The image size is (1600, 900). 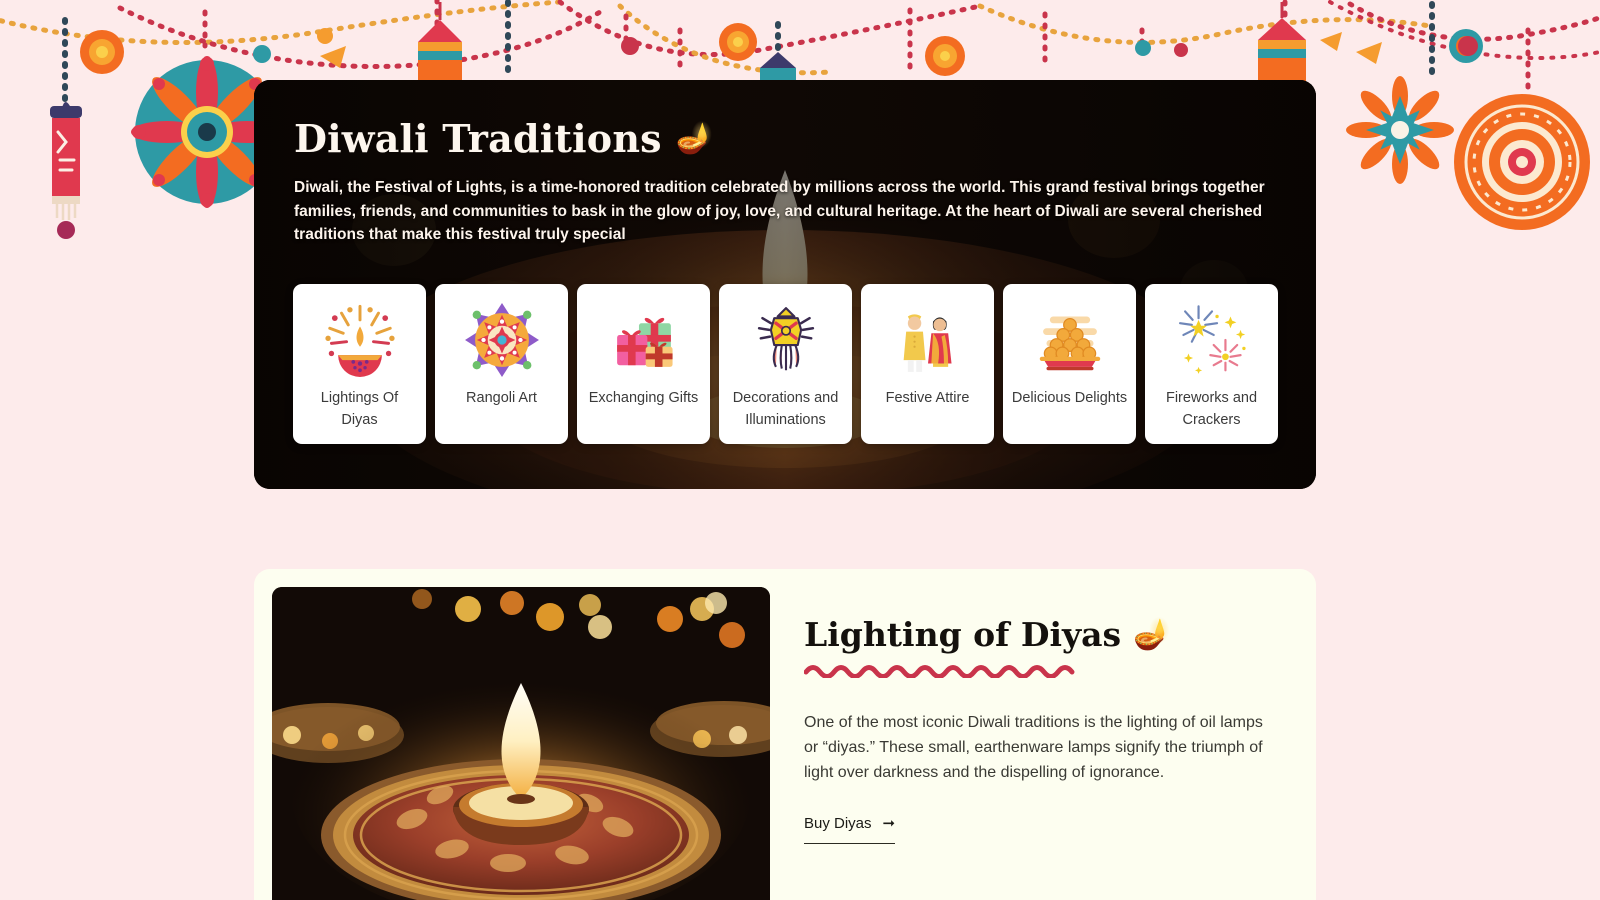 I want to click on diya-photo-illustration, so click(x=521, y=743).